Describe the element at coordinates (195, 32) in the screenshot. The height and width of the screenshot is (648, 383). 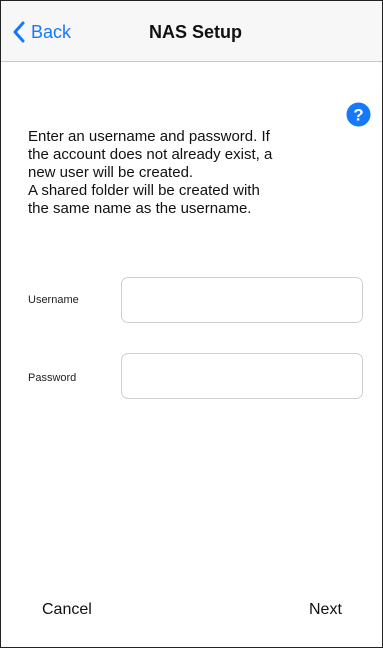
I see `page-title: NAS Setup` at that location.